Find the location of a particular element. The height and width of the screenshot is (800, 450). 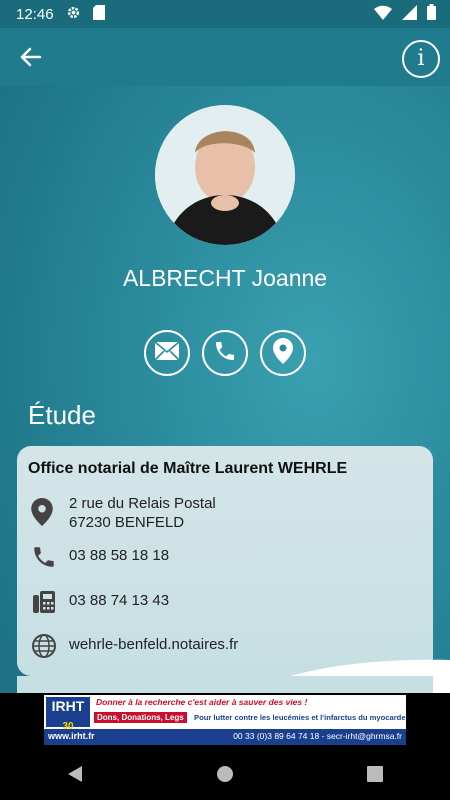

sd-card-icon is located at coordinates (98, 14).